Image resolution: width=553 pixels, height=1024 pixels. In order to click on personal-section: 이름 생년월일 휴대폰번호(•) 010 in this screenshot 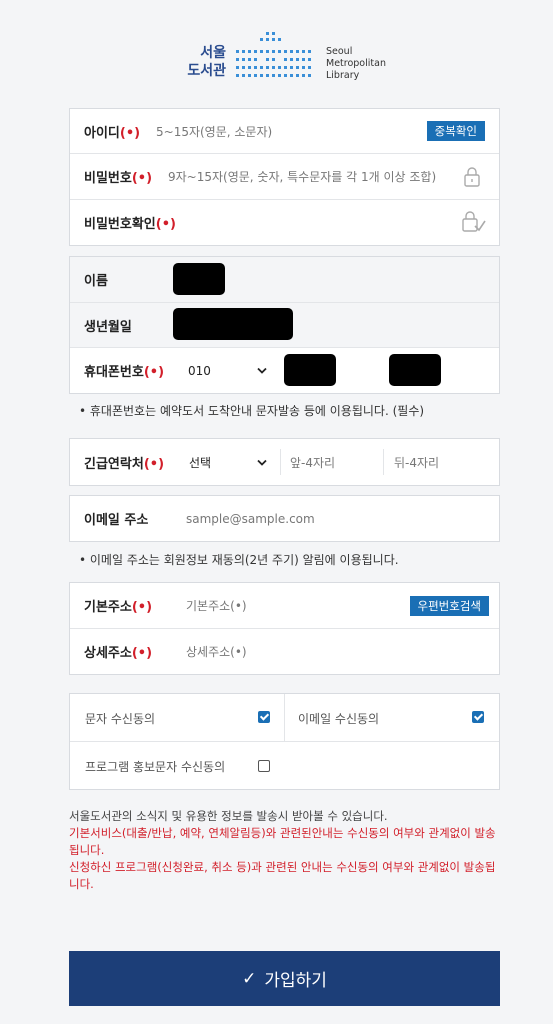, I will do `click(284, 325)`.